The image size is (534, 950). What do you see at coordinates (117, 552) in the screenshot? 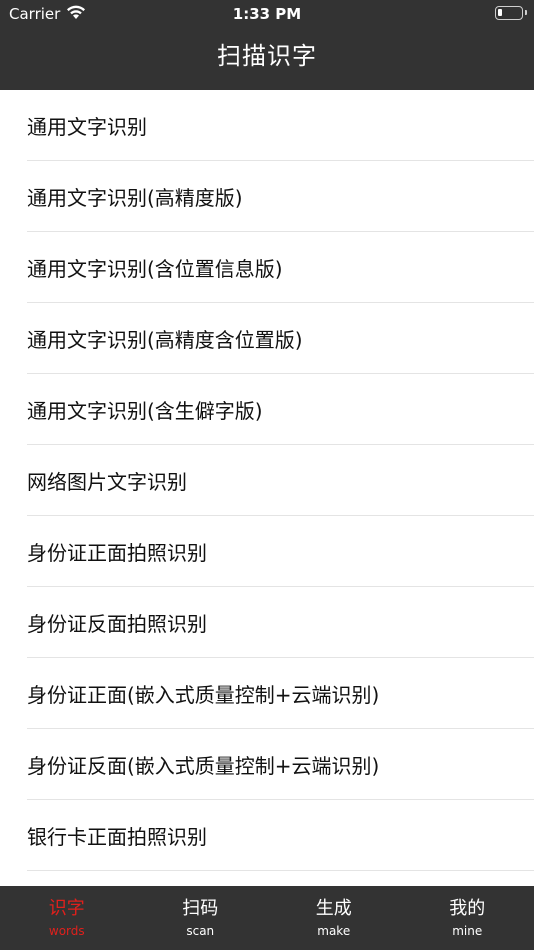
I see `list-item-label: 身份证正面拍照识别` at bounding box center [117, 552].